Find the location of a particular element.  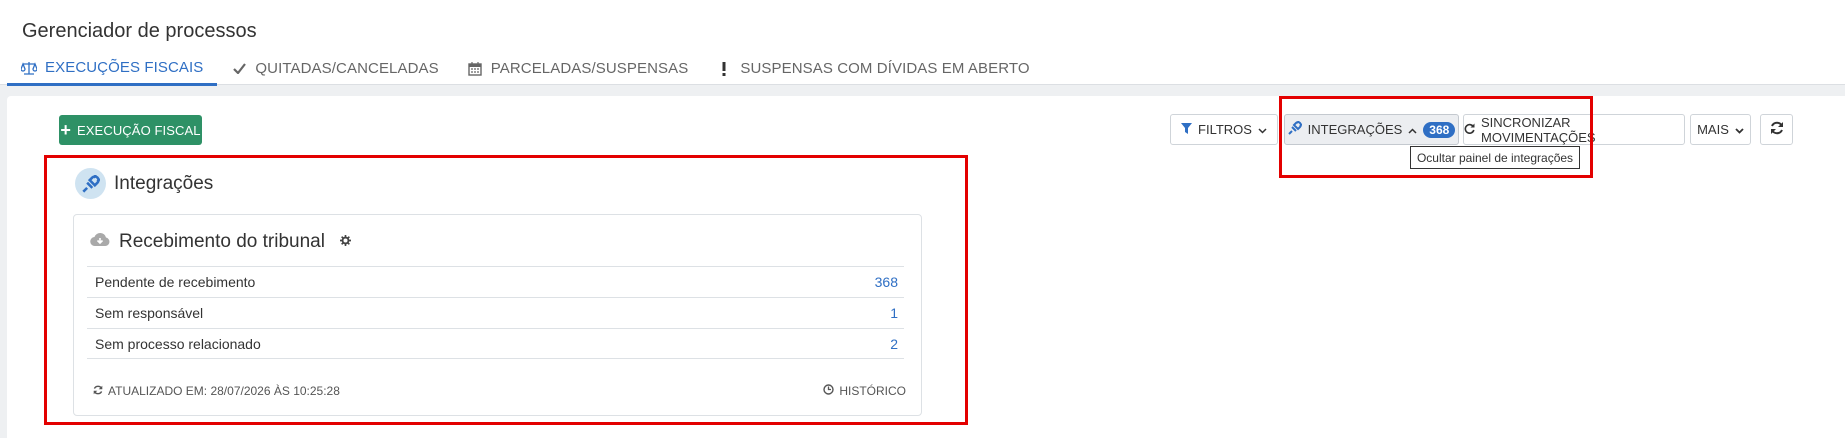

more-button: MAIS is located at coordinates (1720, 129).